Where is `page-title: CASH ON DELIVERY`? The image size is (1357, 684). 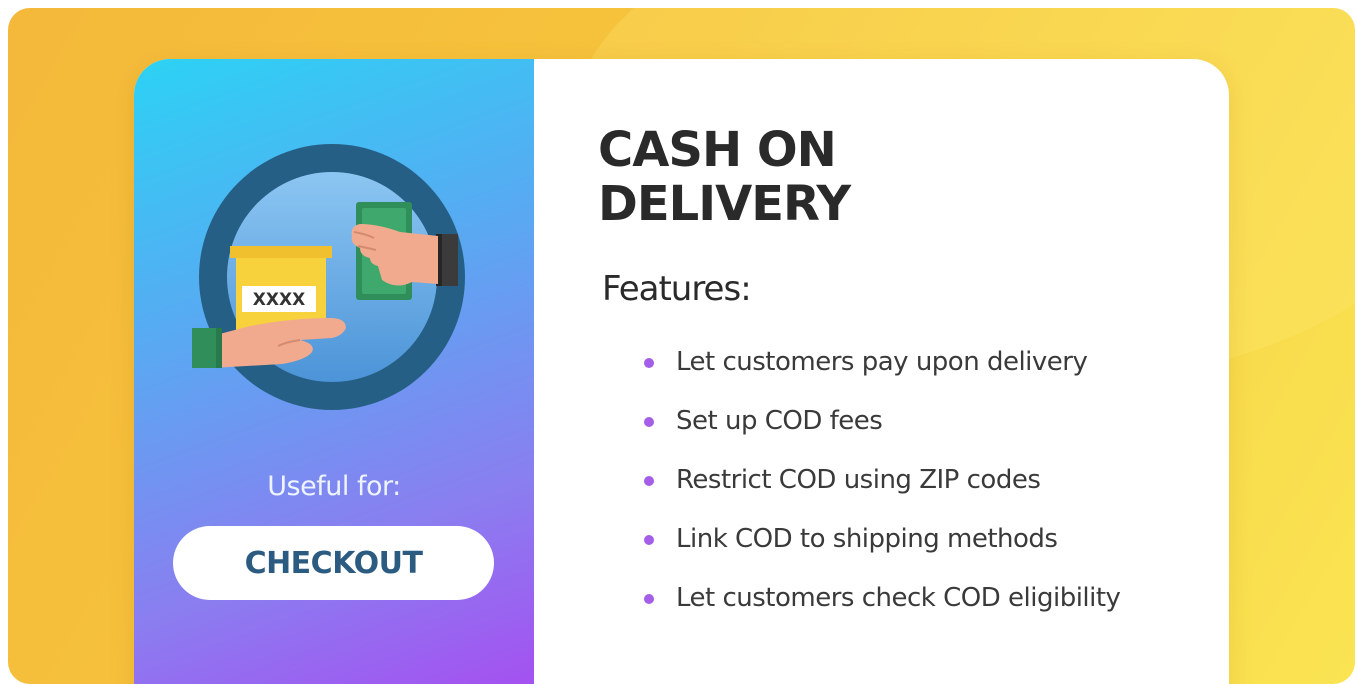
page-title: CASH ON DELIVERY is located at coordinates (724, 177).